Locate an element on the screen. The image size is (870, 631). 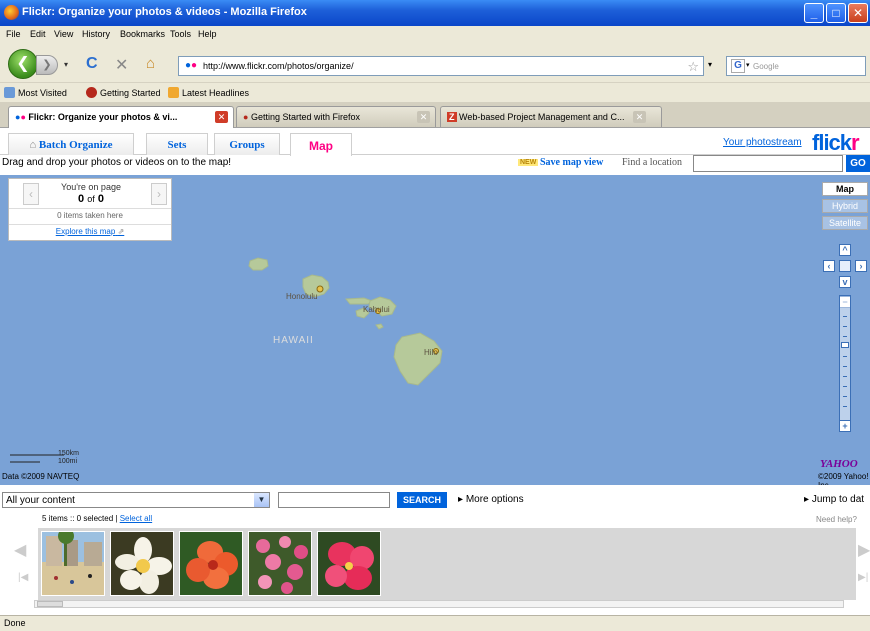
rss-feed-icon is located at coordinates (173, 92).